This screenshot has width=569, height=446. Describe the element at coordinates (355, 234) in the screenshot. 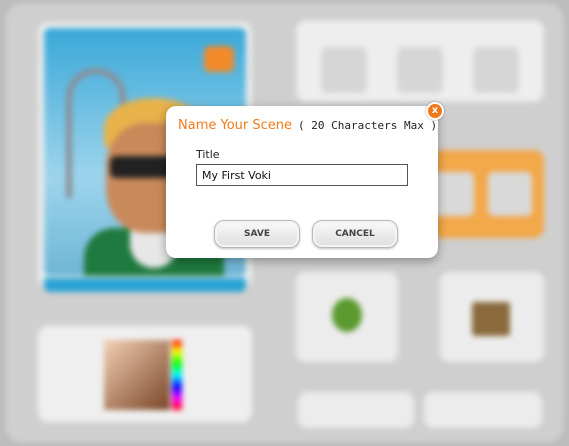

I see `cancel-button: CANCEL` at that location.